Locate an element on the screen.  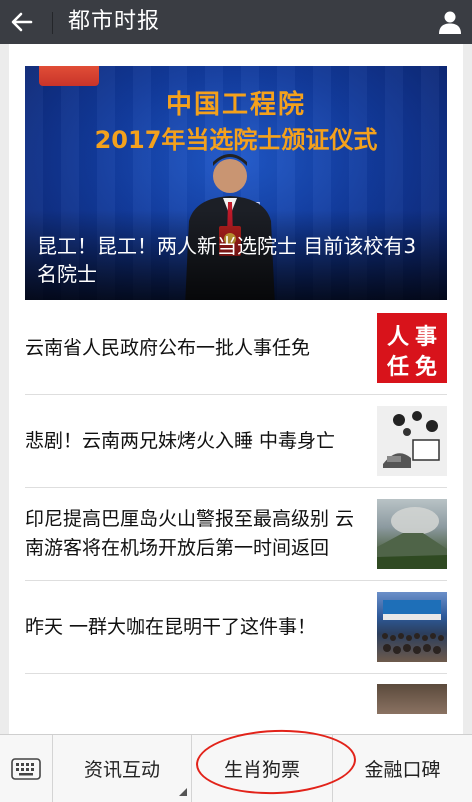
back-button is located at coordinates (22, 22).